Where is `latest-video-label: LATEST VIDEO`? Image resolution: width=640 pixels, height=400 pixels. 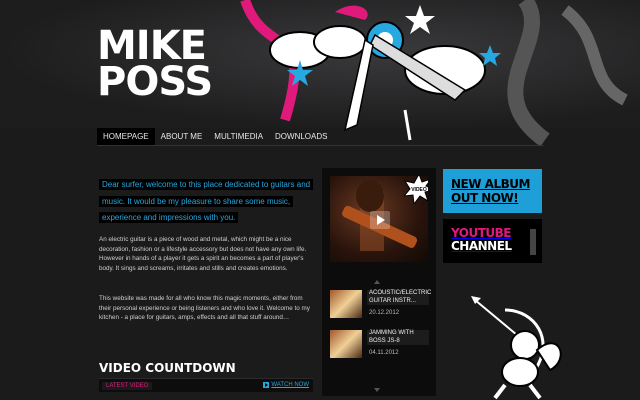
latest-video-label: LATEST VIDEO is located at coordinates (127, 386).